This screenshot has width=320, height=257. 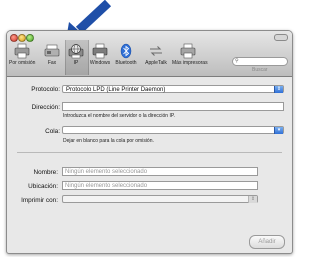 I want to click on tab-appletalk: AppleTalk, so click(x=156, y=59).